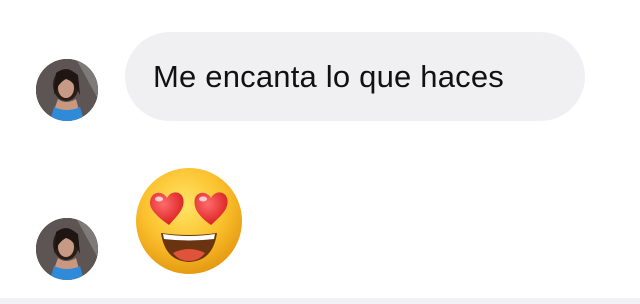 This screenshot has height=304, width=640. What do you see at coordinates (329, 76) in the screenshot?
I see `message-text: Me encanta lo que haces` at bounding box center [329, 76].